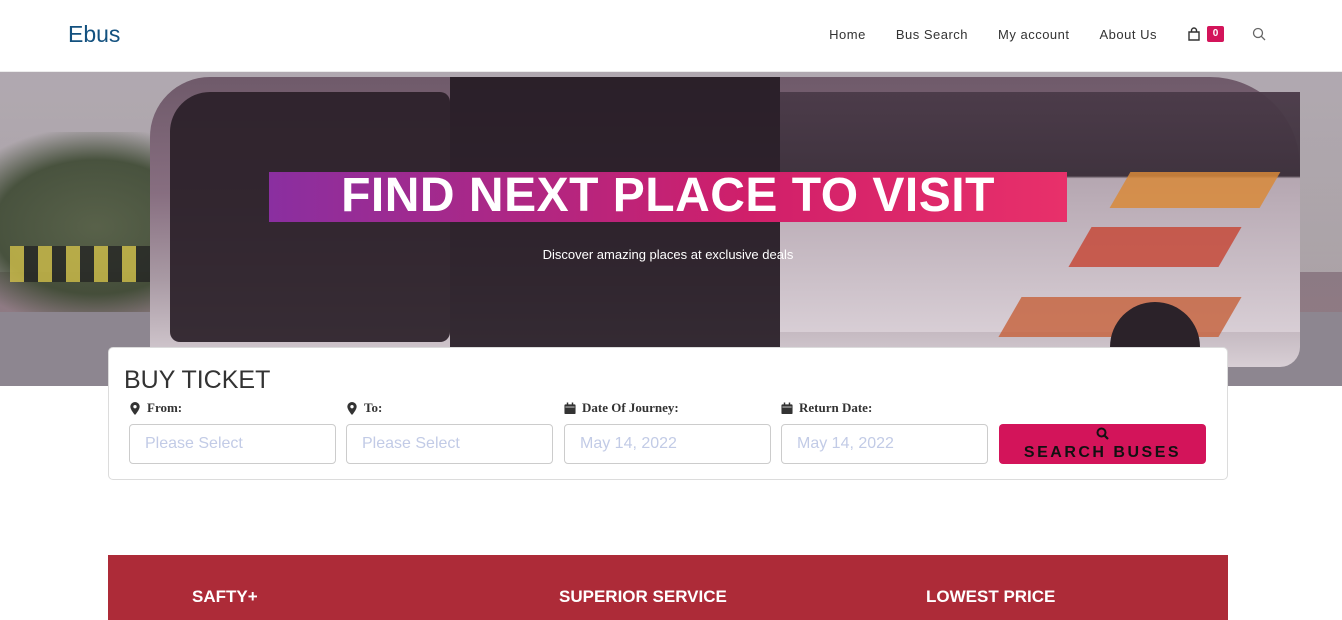  I want to click on return-date-label: Return Date:, so click(826, 408).